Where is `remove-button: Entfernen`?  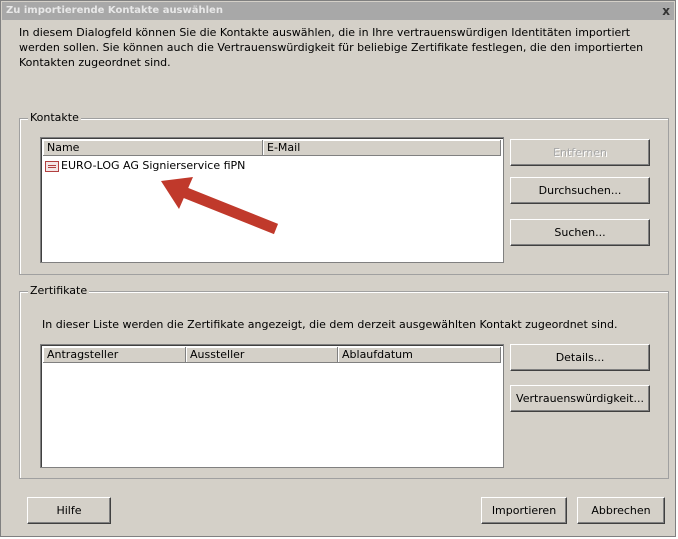
remove-button: Entfernen is located at coordinates (580, 152).